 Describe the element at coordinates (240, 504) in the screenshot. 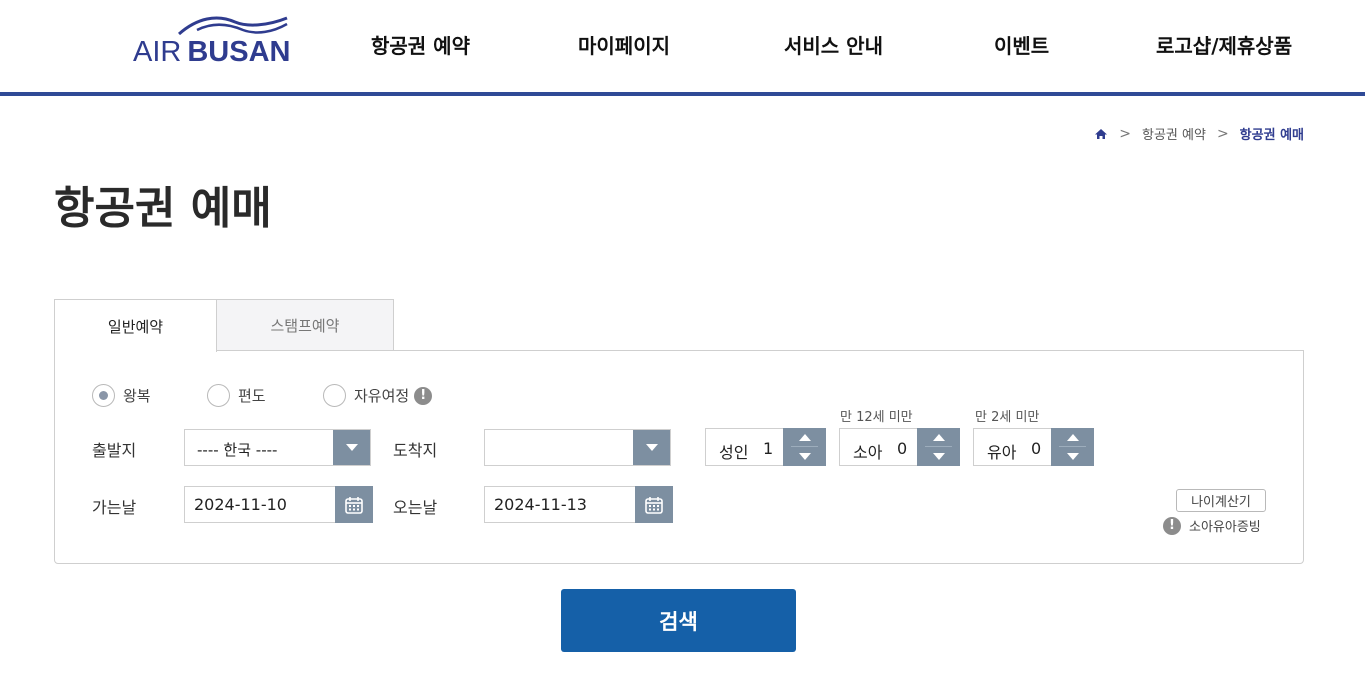

I see `depart-date-value: 2024-11-10` at that location.